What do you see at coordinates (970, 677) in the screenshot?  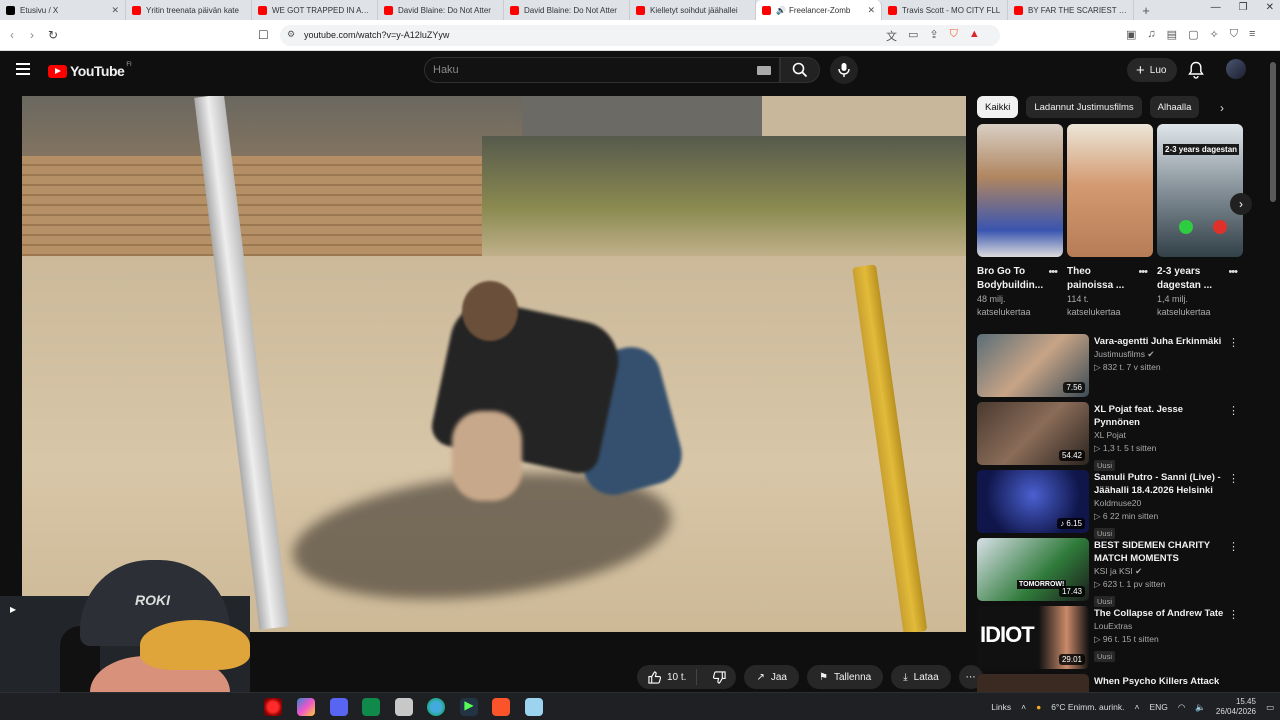 I see `more-icon: ⋯` at bounding box center [970, 677].